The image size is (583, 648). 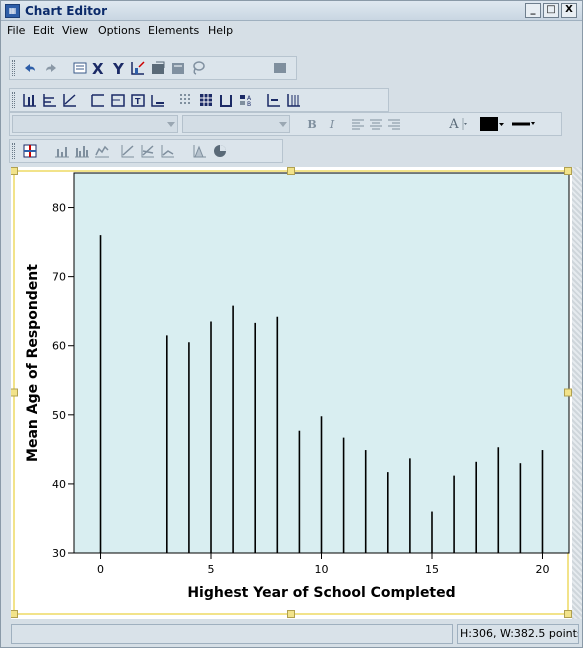 I want to click on y-tick-label: 60, so click(x=59, y=346).